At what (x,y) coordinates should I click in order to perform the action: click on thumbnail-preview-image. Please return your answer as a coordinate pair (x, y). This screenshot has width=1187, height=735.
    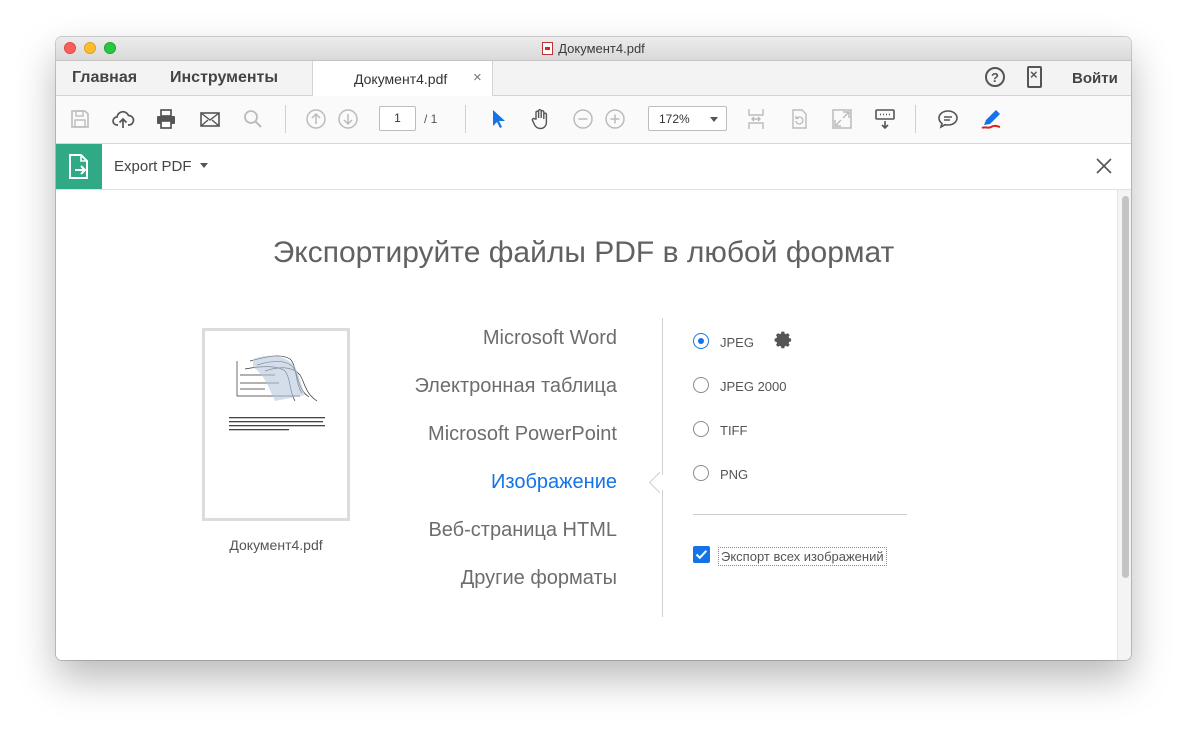
    Looking at the image, I should click on (277, 393).